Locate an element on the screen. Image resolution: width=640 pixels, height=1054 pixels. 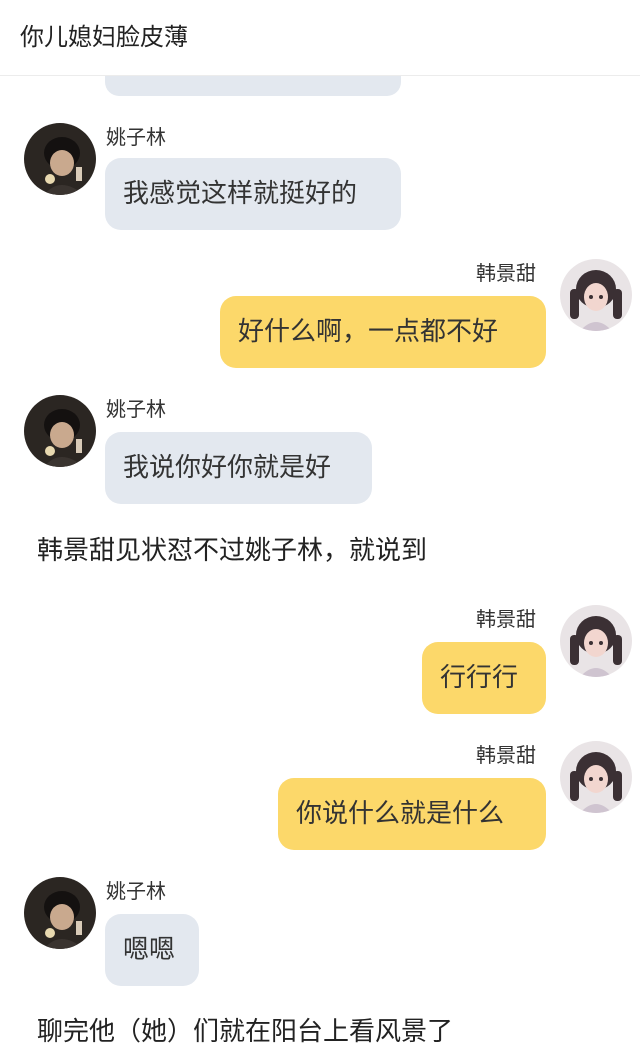
chat-header: 你儿媳妇脸皮薄 is located at coordinates (320, 38).